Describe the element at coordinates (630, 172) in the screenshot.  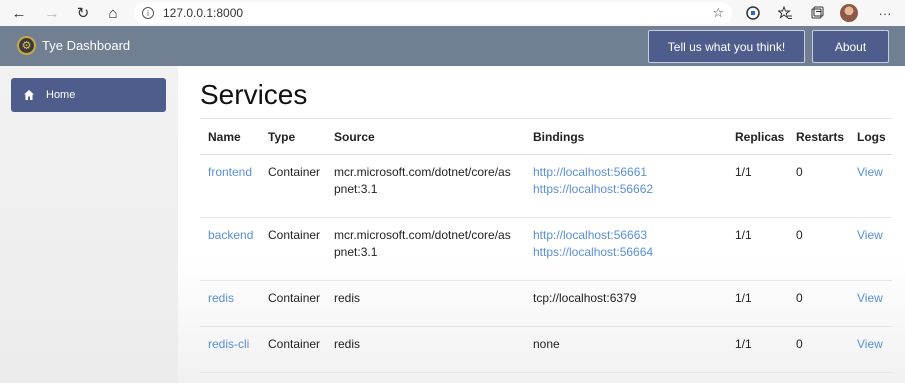
I see `binding-link: http://localhost:56661` at that location.